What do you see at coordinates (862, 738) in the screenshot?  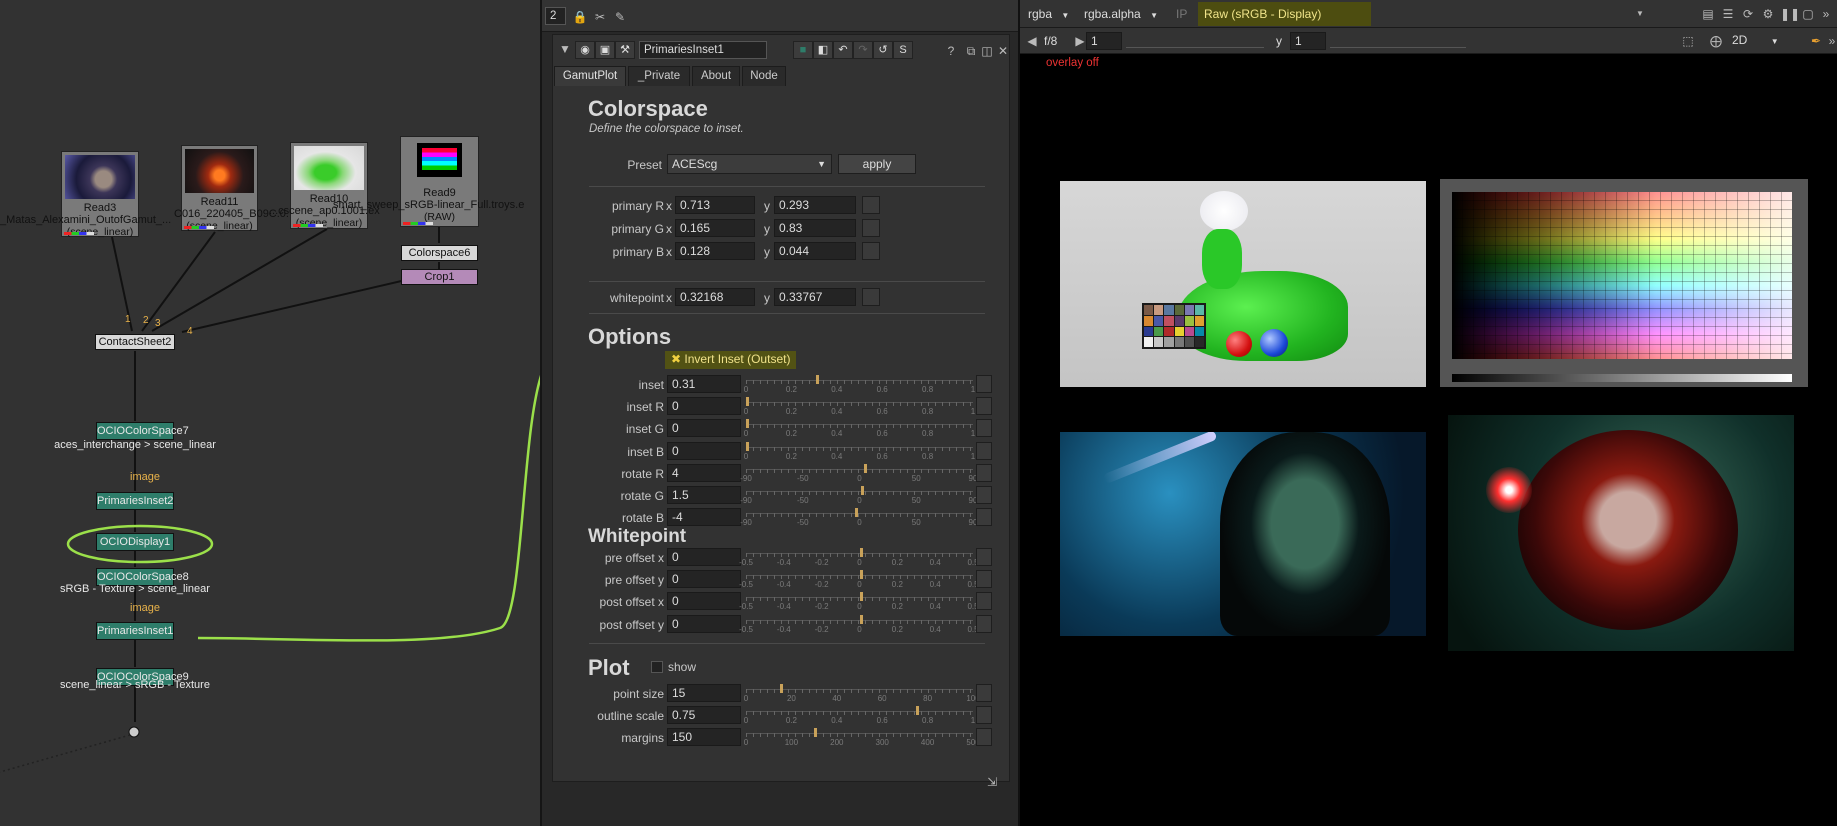 I see `value-slider: 0 100 200 300 400 500` at bounding box center [862, 738].